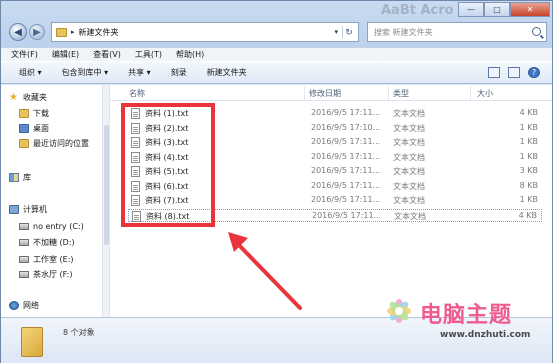 The width and height of the screenshot is (553, 363). Describe the element at coordinates (528, 185) in the screenshot. I see `file-size: 8 KB` at that location.